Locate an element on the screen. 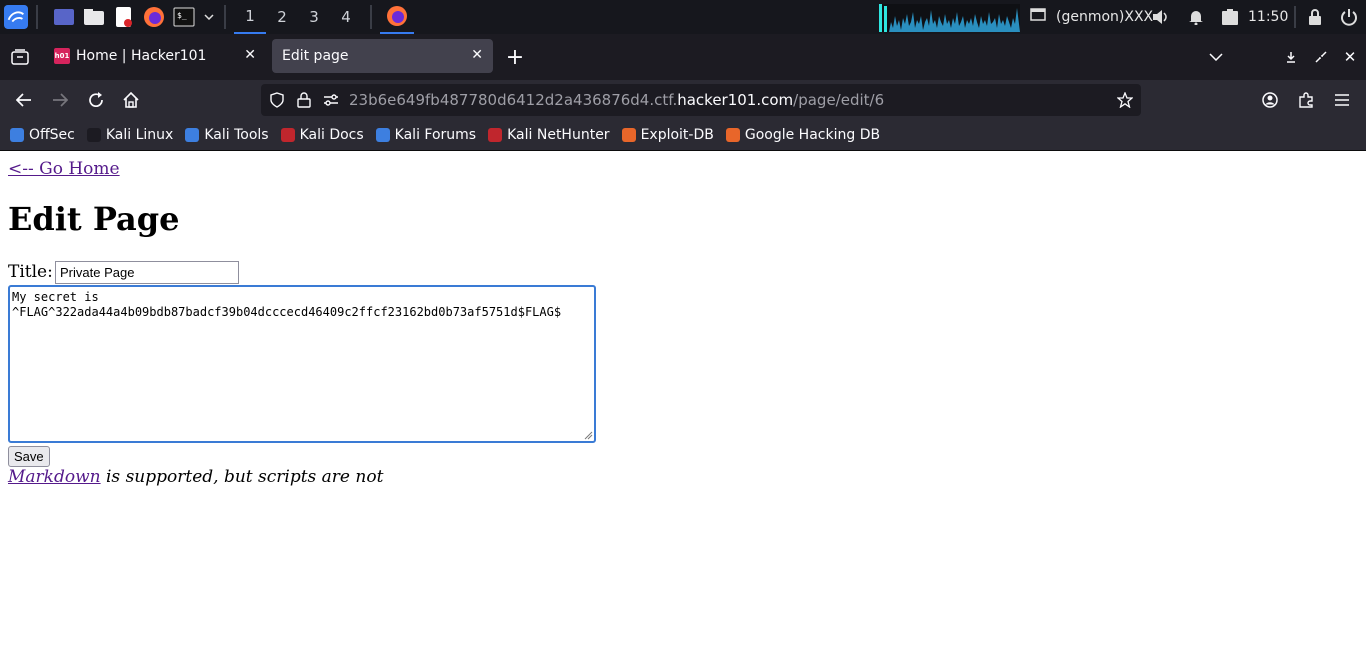  desktop-panel: $_ 1 2 3 4 (genmon)XXX 11:50 is located at coordinates (683, 17).